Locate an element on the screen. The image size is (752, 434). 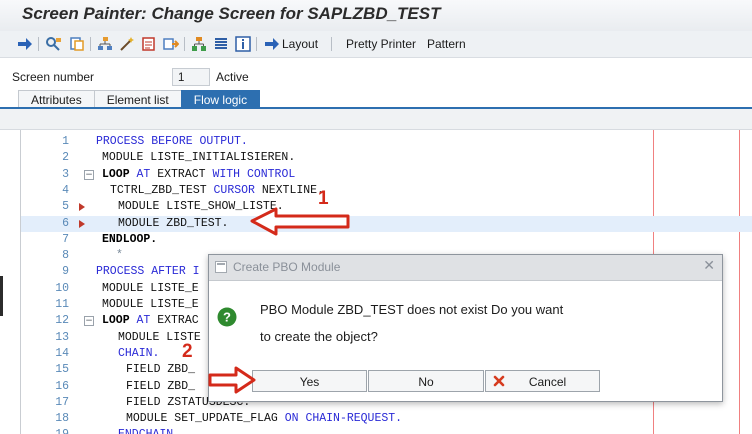
code-token: MODULE LISTE_INITIALISIEREN. is located at coordinates (199, 158).